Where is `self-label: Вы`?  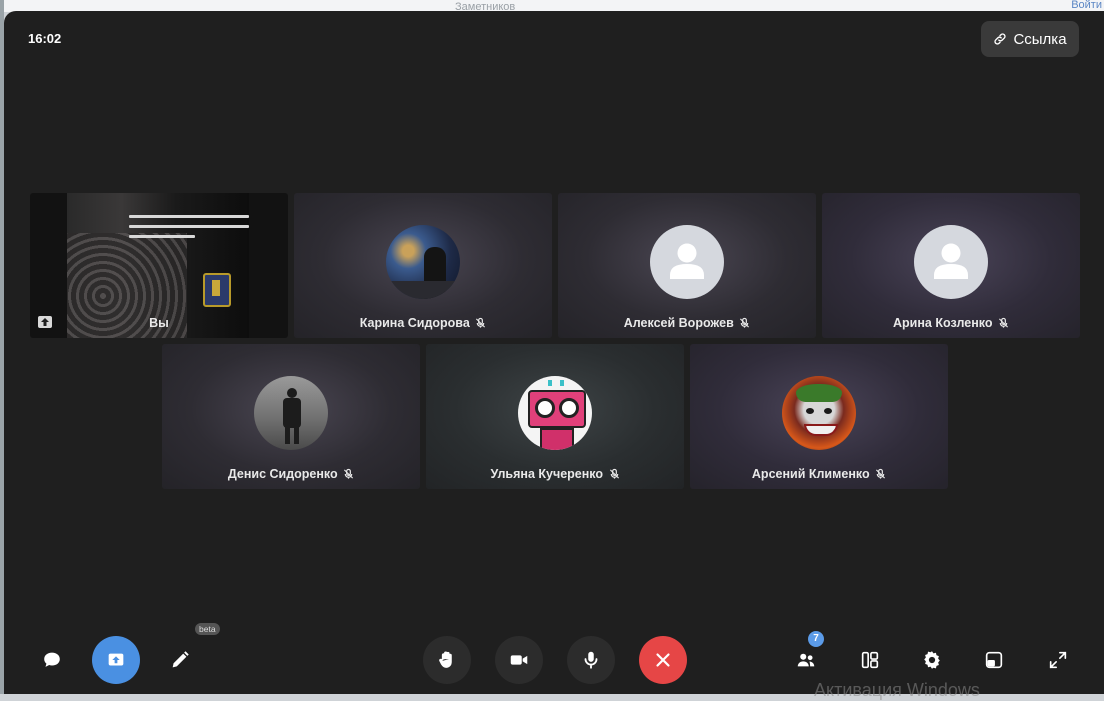
self-label: Вы is located at coordinates (159, 323).